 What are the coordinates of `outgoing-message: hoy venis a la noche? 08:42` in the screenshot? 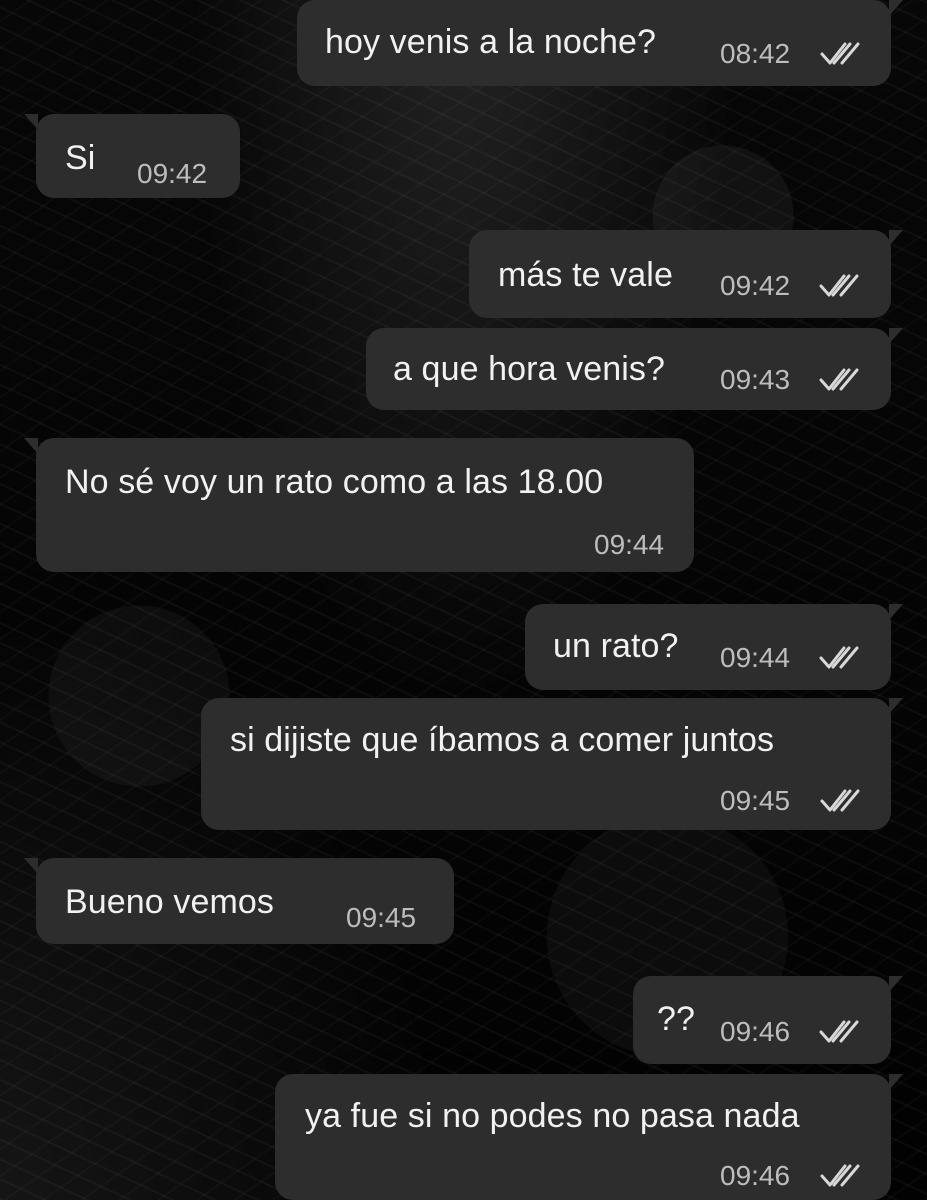 It's located at (600, 43).